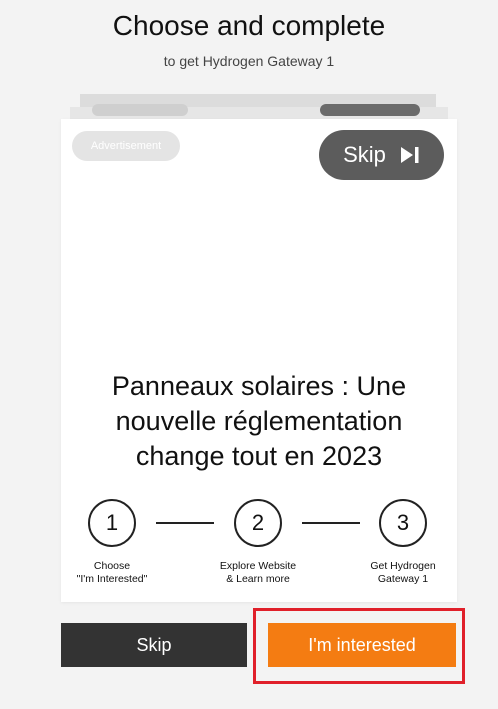 The width and height of the screenshot is (498, 709). What do you see at coordinates (403, 523) in the screenshot?
I see `step-3-circle: 3` at bounding box center [403, 523].